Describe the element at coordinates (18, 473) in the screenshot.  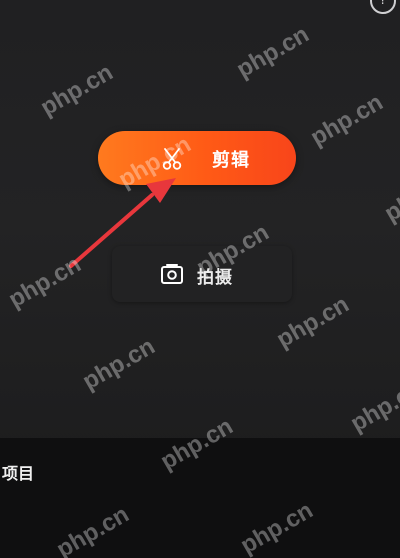
I see `projects-label: 项目` at that location.